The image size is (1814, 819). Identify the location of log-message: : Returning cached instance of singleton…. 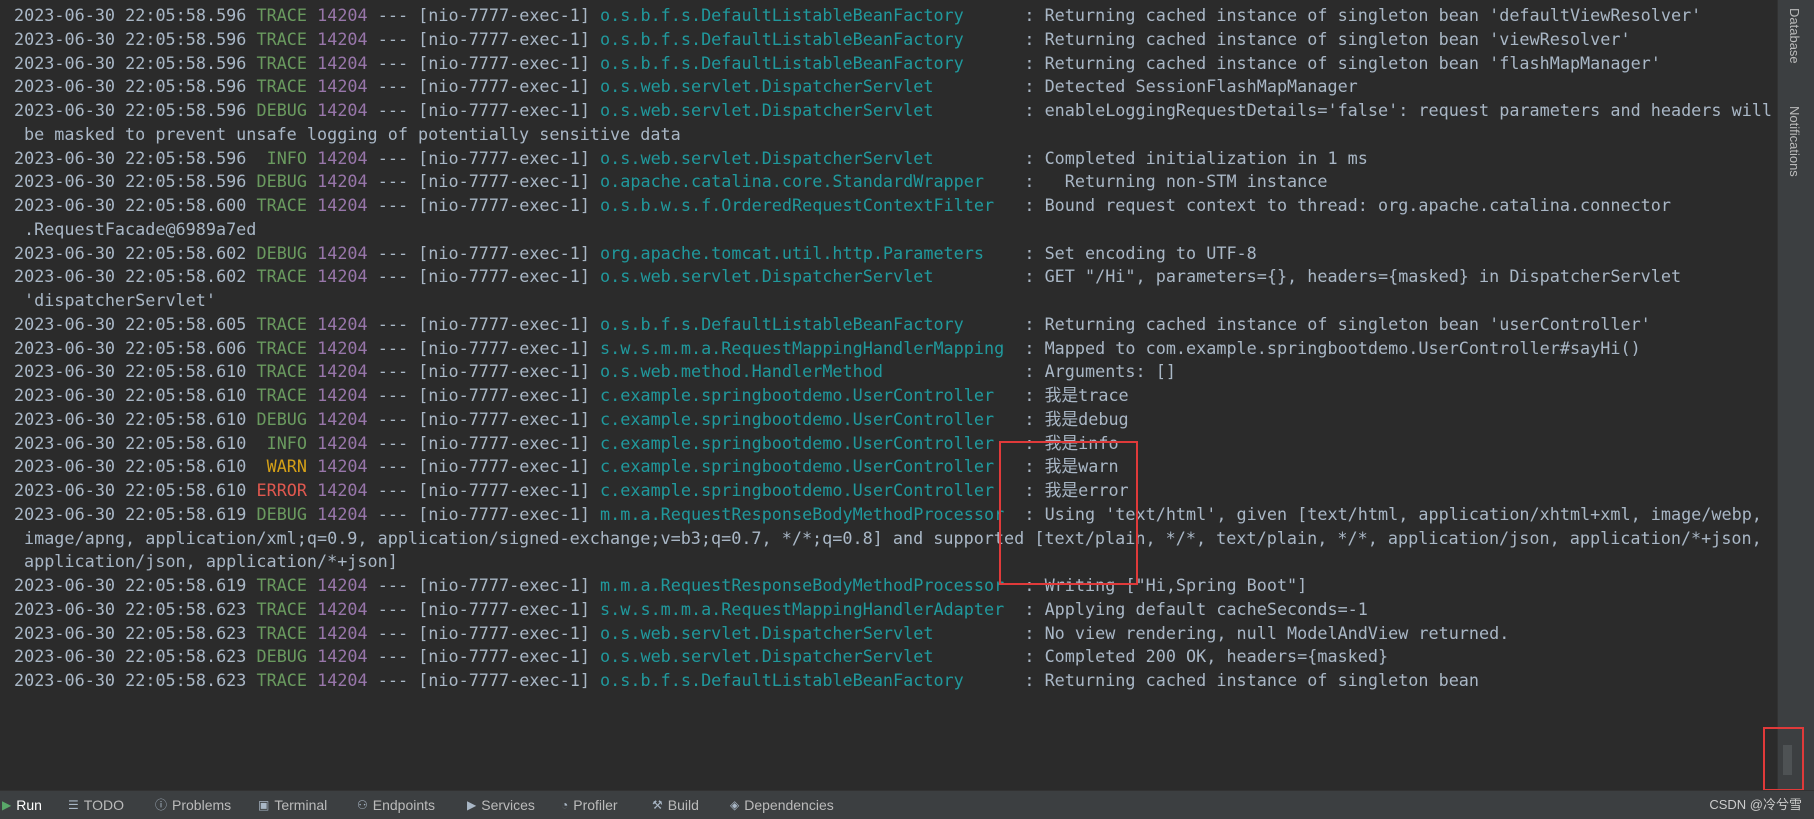
(1337, 323).